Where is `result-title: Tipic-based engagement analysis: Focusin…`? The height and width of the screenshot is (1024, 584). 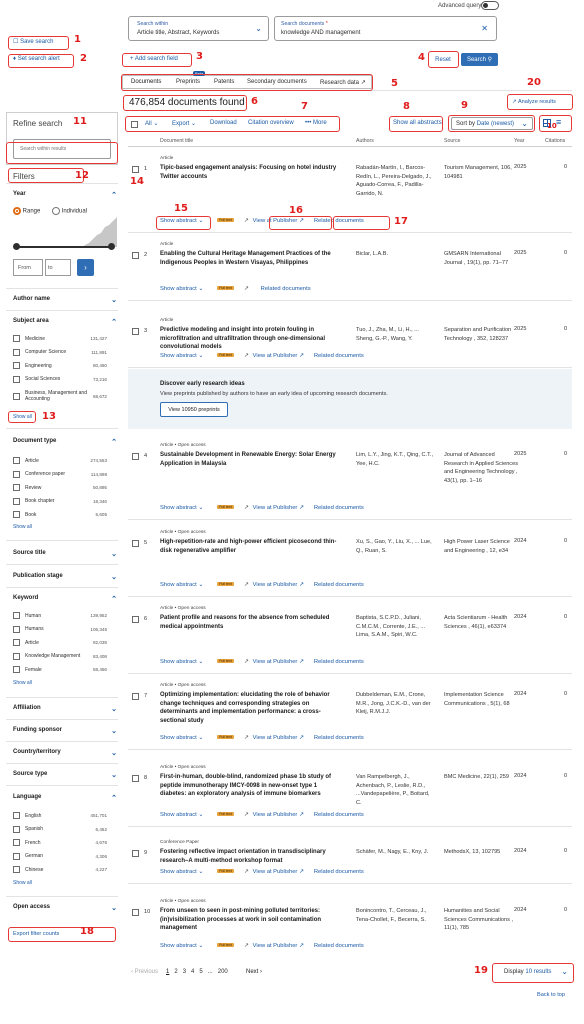
result-title: Tipic-based engagement analysis: Focusin… is located at coordinates (250, 172).